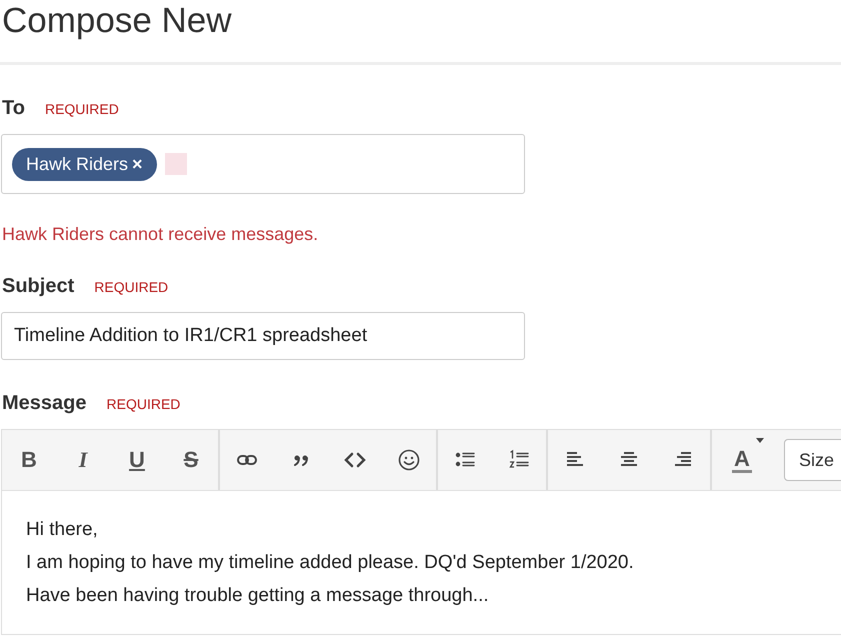 Image resolution: width=841 pixels, height=638 pixels. Describe the element at coordinates (161, 234) in the screenshot. I see `error-message: Hawk Riders cannot receive messages.` at that location.